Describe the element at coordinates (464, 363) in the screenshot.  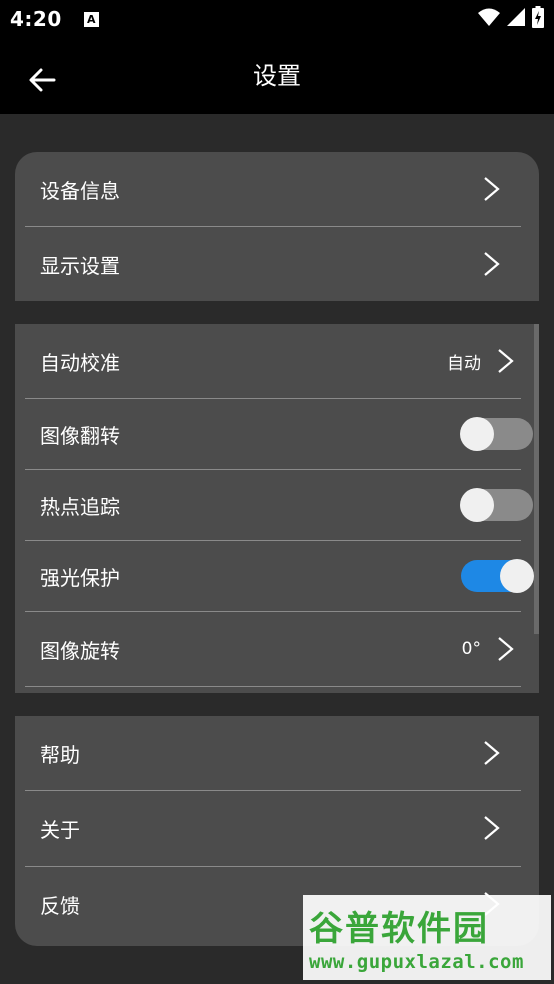
I see `auto-calibration-value: 自动` at that location.